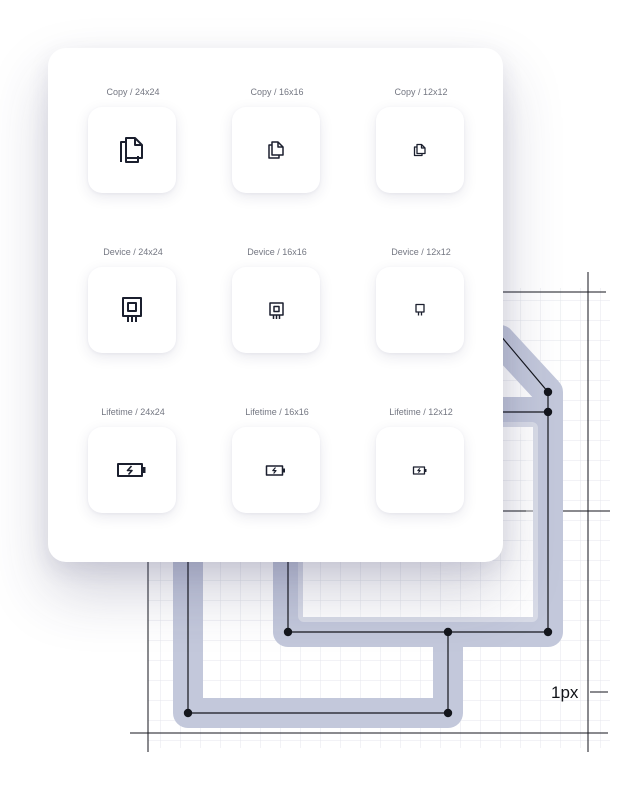 The width and height of the screenshot is (640, 800). Describe the element at coordinates (421, 252) in the screenshot. I see `icon-cell-label: Device / 12x12` at that location.